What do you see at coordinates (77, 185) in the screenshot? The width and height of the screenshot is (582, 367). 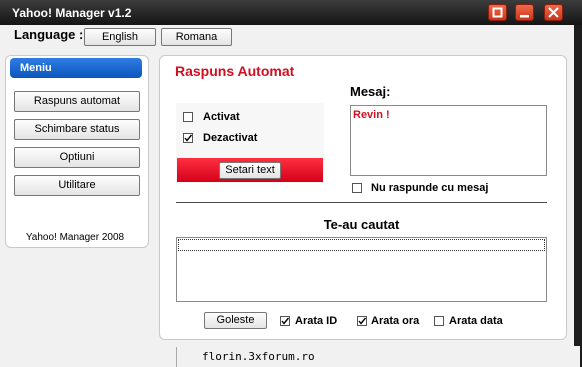 I see `menu-item-utilitare: Utilitare` at bounding box center [77, 185].